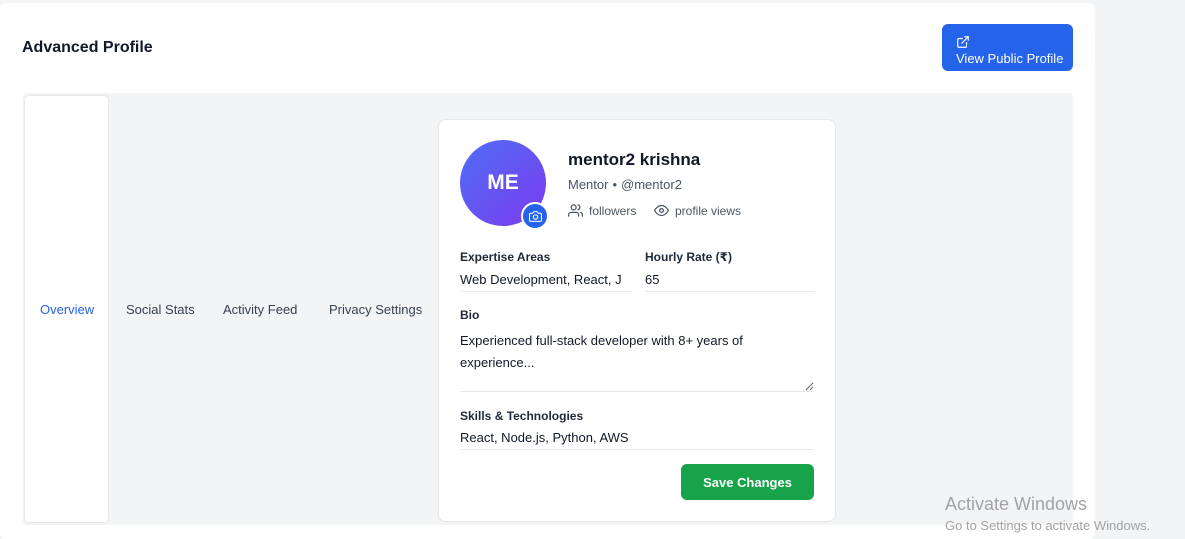 This screenshot has width=1185, height=539. What do you see at coordinates (1007, 47) in the screenshot?
I see `view-public-profile-button: View Public Profile` at bounding box center [1007, 47].